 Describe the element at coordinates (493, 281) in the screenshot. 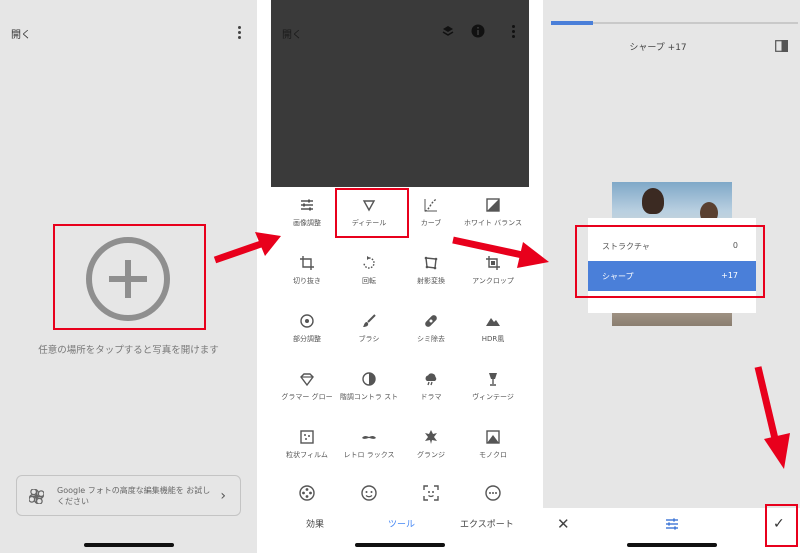

I see `tool-label: アンクロップ` at that location.